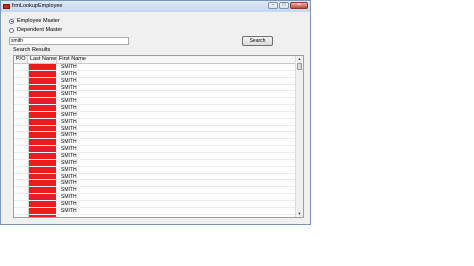  What do you see at coordinates (6, 6) in the screenshot?
I see `app-icon` at bounding box center [6, 6].